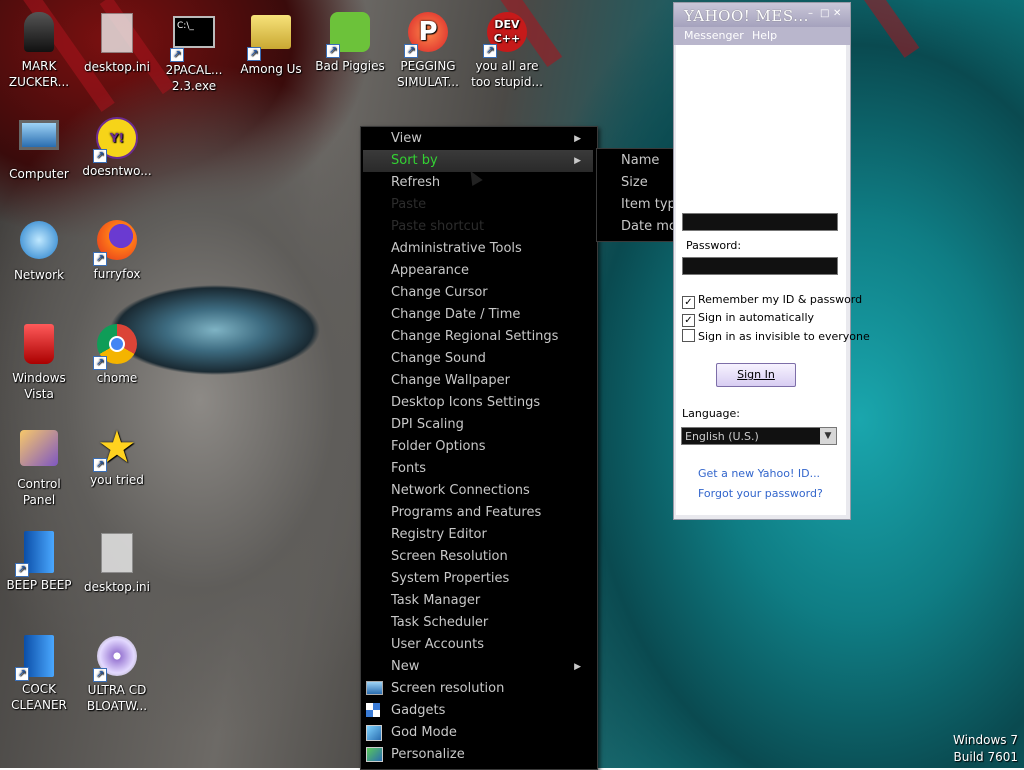  I want to click on remember-checkbox: ✓ Remember my ID & password, so click(772, 301).